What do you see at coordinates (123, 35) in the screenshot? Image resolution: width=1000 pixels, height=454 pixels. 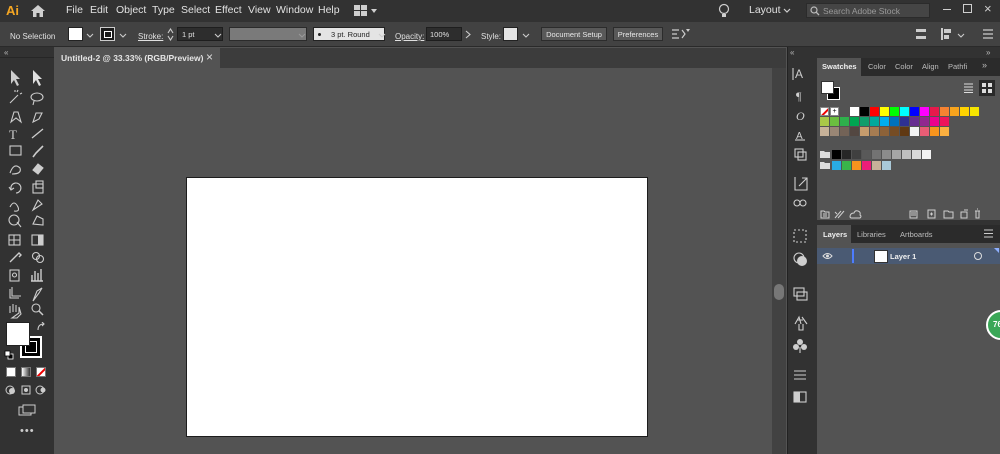 I see `stroke-dropdown-chevron-icon` at bounding box center [123, 35].